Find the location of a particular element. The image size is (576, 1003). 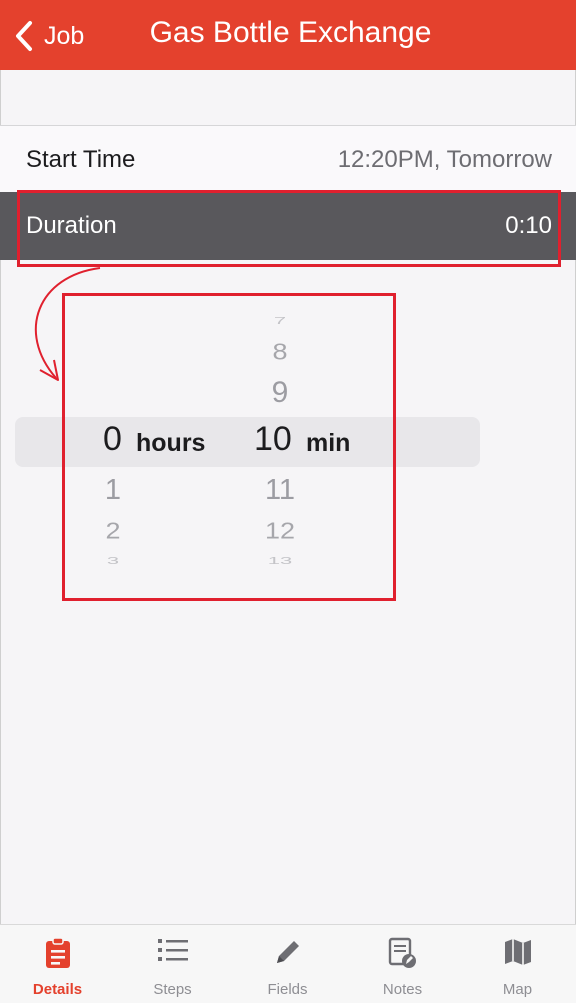

map-icon is located at coordinates (517, 952).